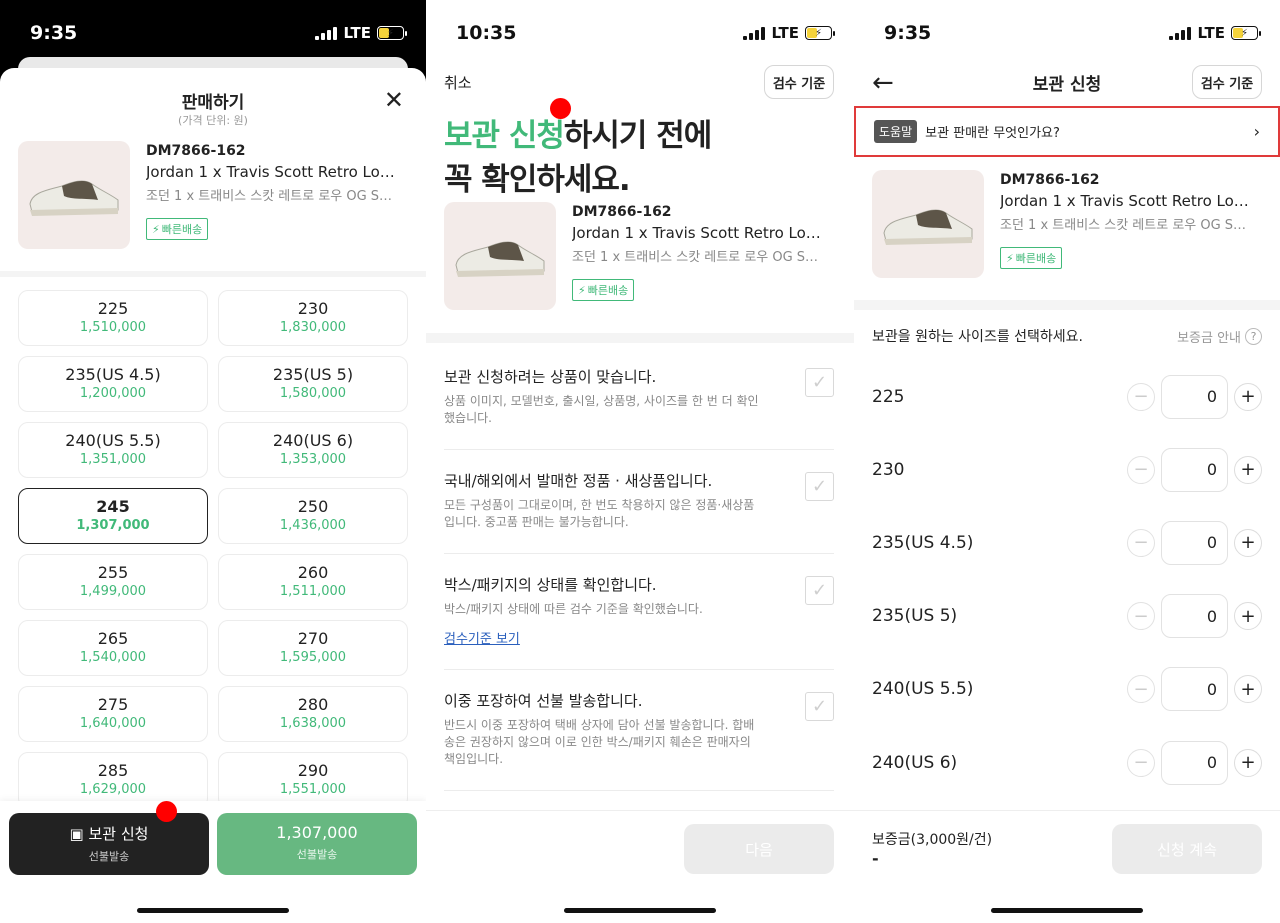 Image resolution: width=1280 pixels, height=923 pixels. I want to click on size-option: 245 1,307,000, so click(113, 516).